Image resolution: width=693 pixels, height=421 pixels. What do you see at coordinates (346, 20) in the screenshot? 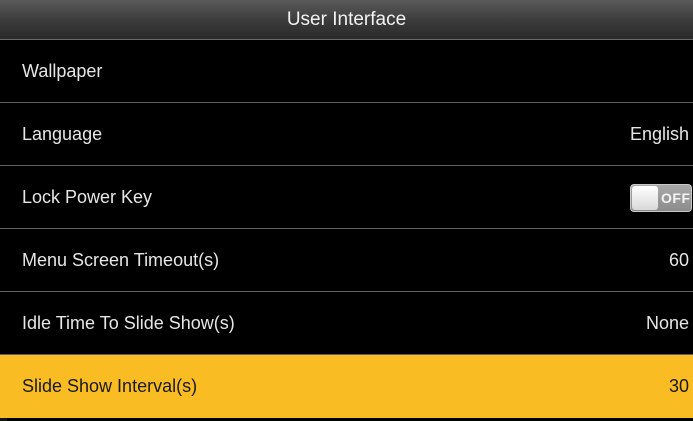
I see `page-title: User Interface` at bounding box center [346, 20].